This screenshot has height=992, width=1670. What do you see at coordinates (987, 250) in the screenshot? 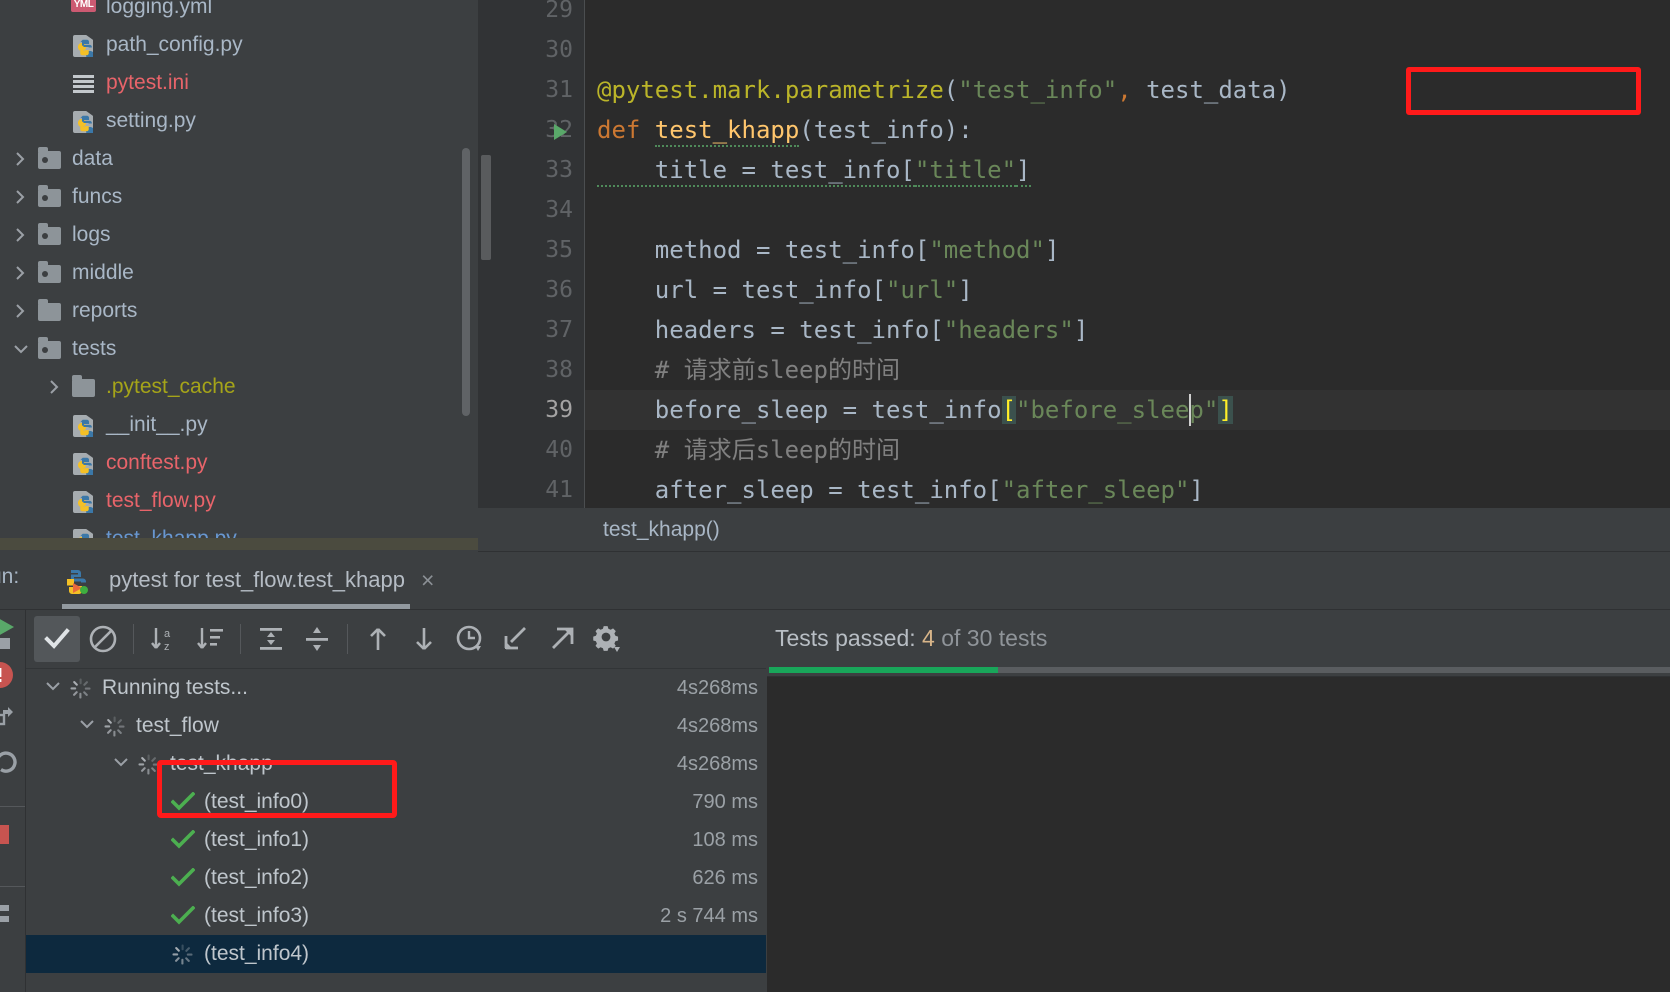
I see `code-token: "method"` at bounding box center [987, 250].